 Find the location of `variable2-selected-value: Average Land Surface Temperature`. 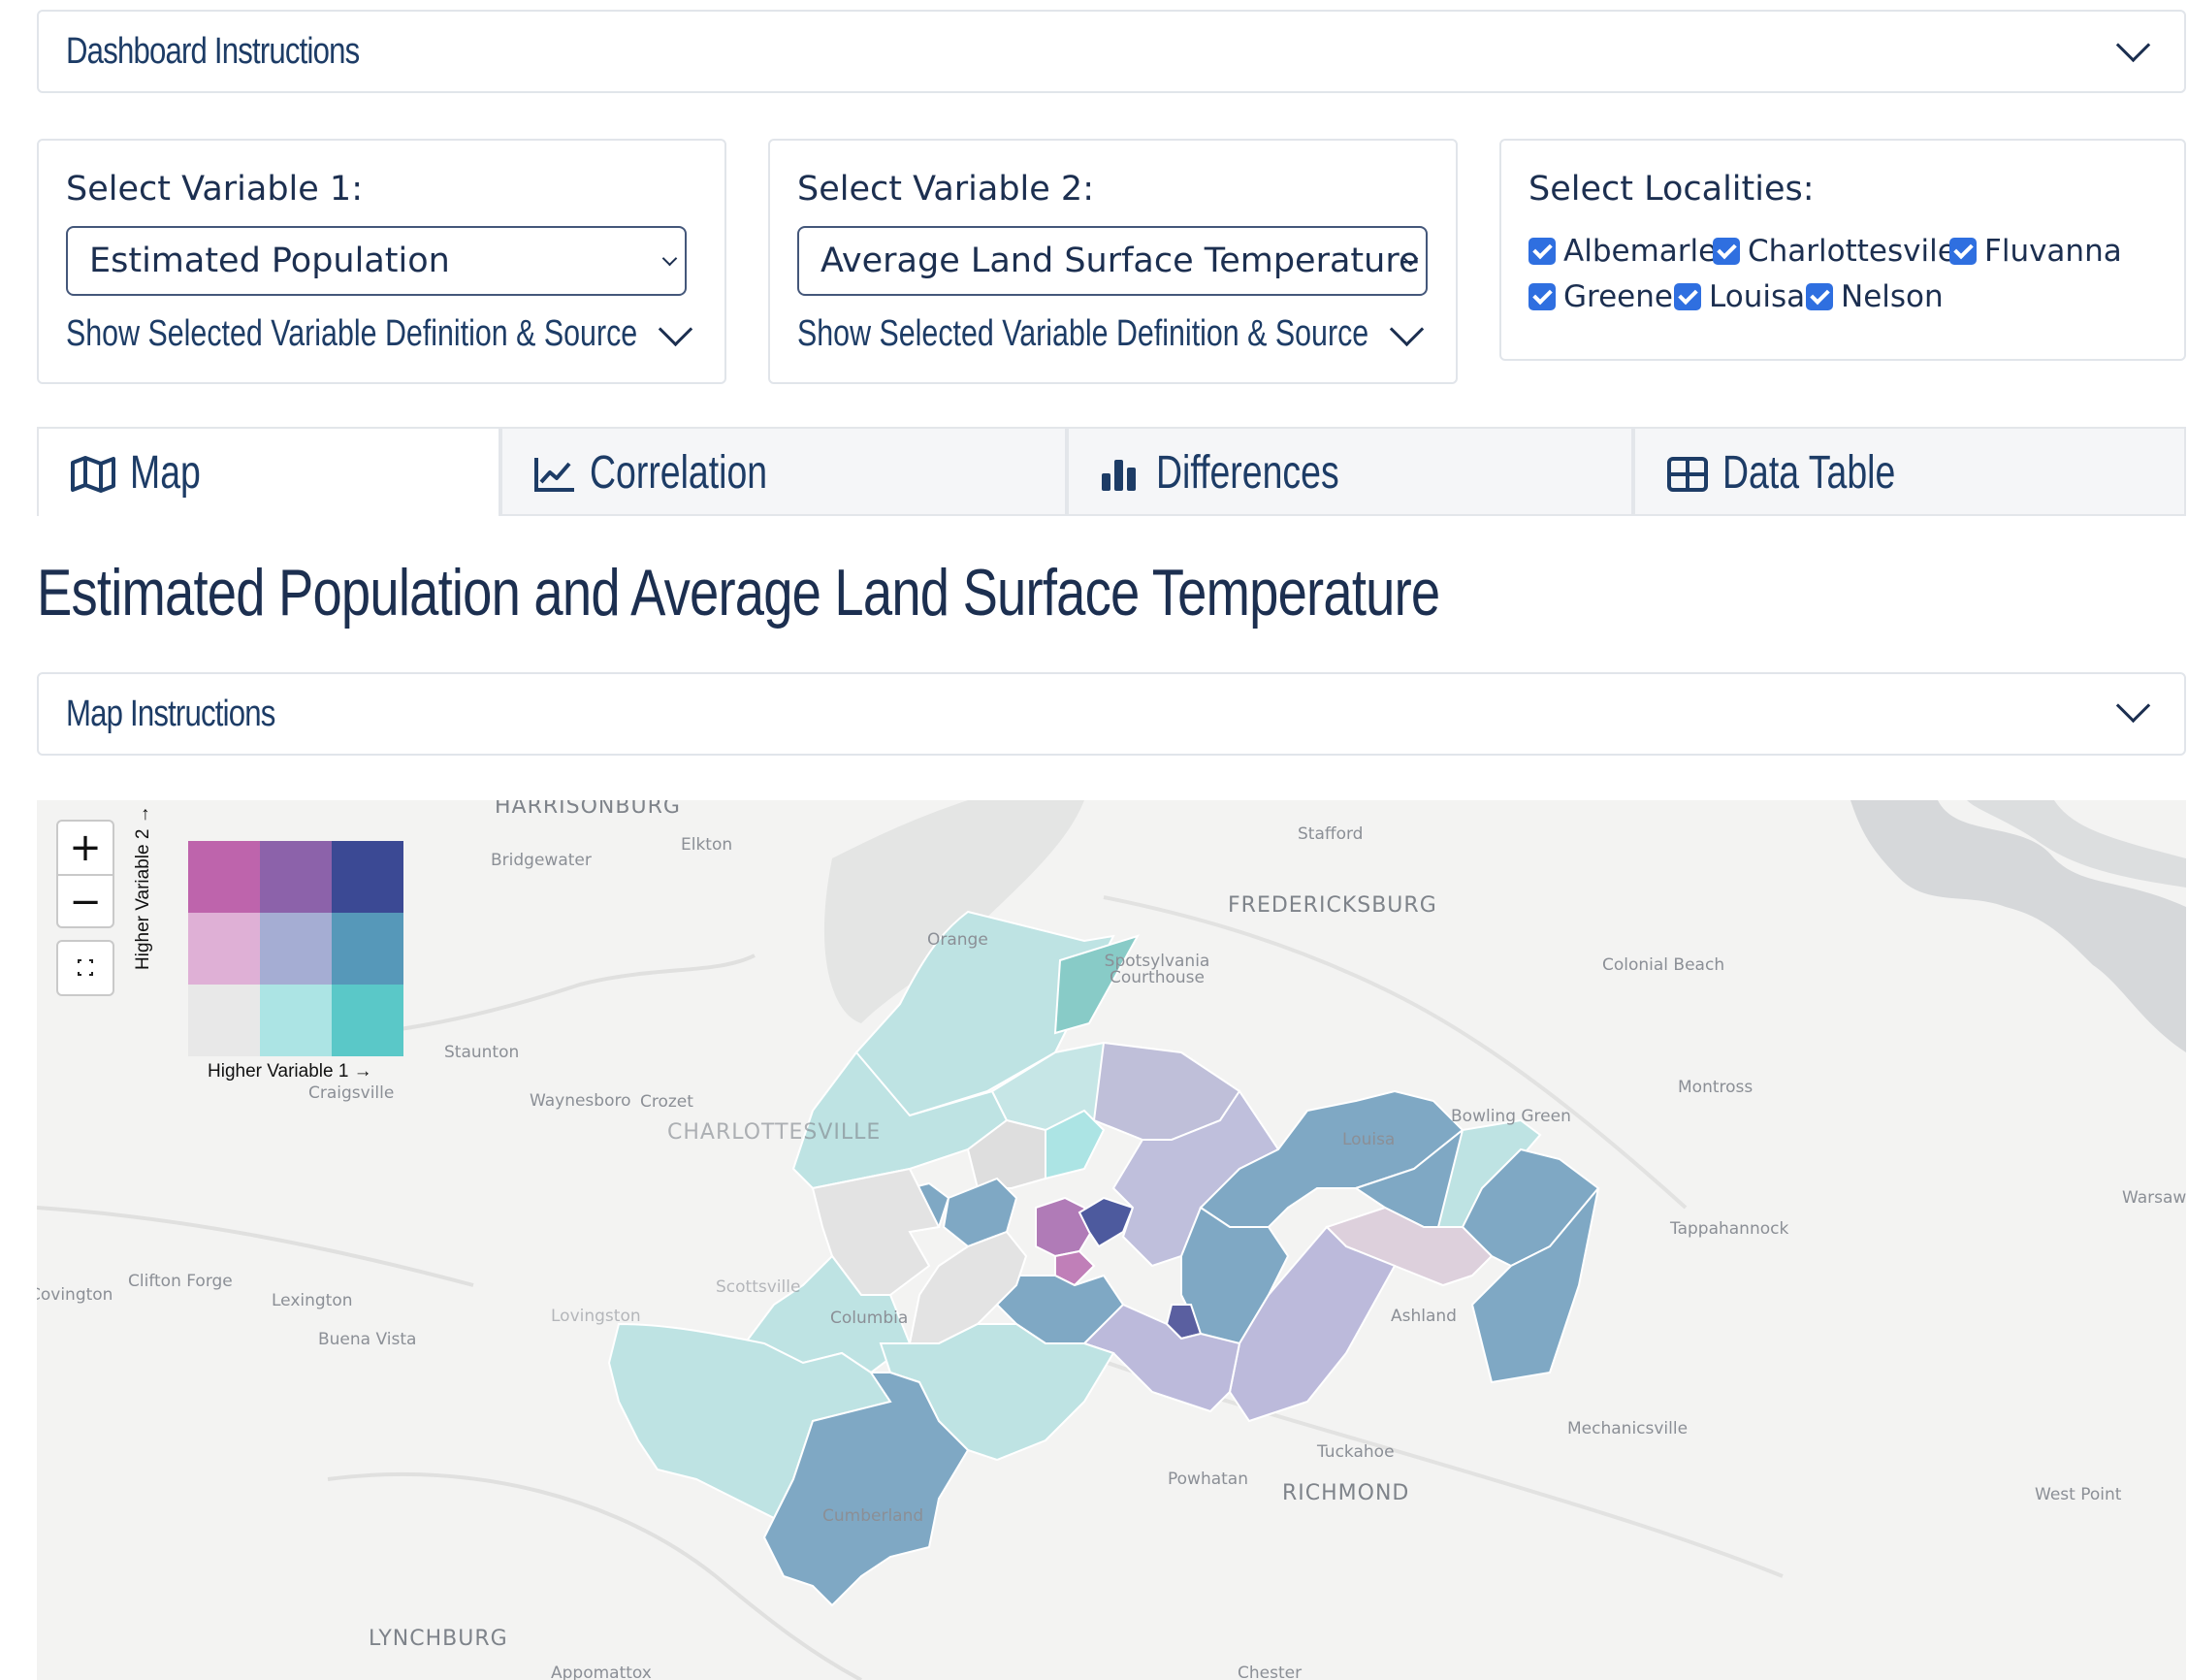

variable2-selected-value: Average Land Surface Temperature is located at coordinates (1120, 261).